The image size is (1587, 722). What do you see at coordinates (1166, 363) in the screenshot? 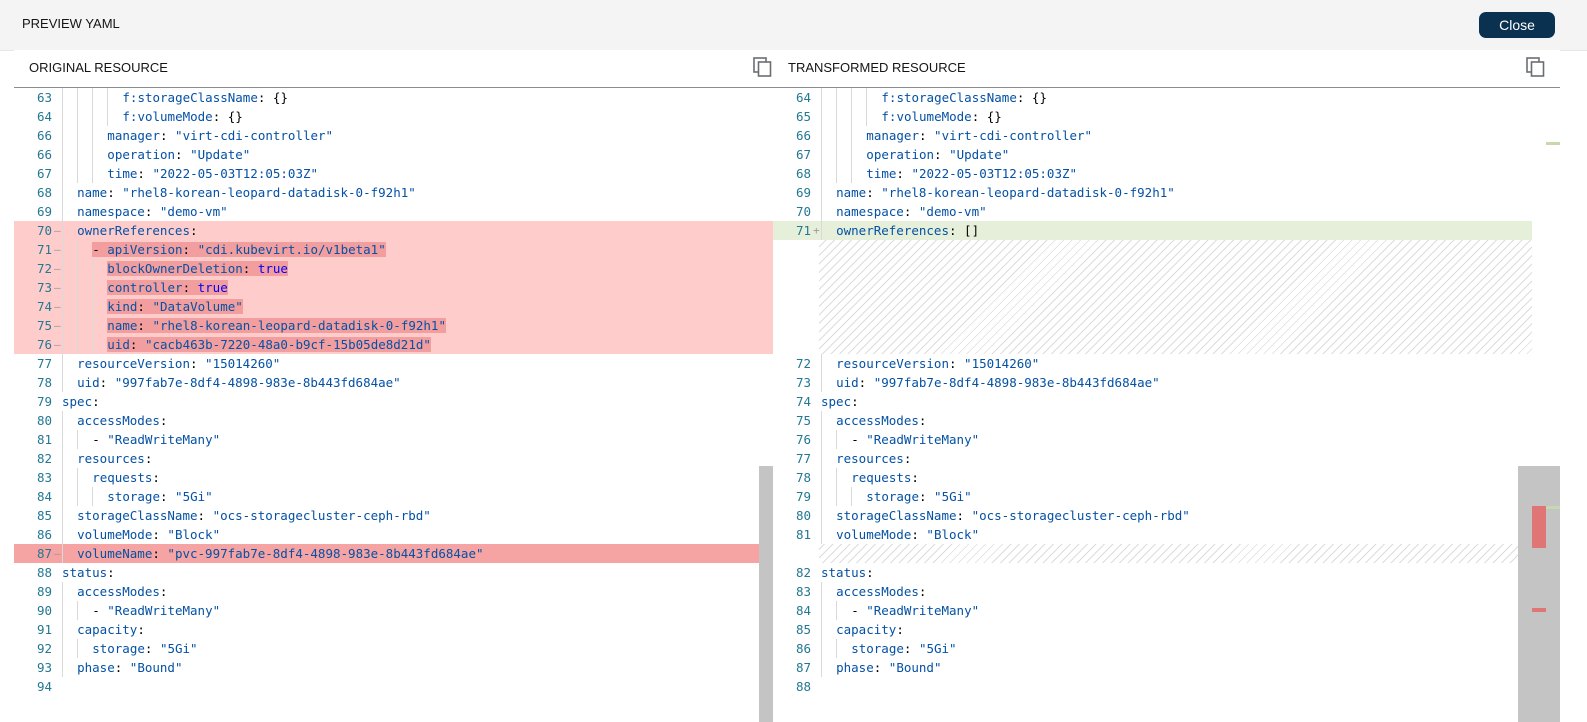
I see `code-line: 72 resourceVersion: "15014260"` at bounding box center [1166, 363].